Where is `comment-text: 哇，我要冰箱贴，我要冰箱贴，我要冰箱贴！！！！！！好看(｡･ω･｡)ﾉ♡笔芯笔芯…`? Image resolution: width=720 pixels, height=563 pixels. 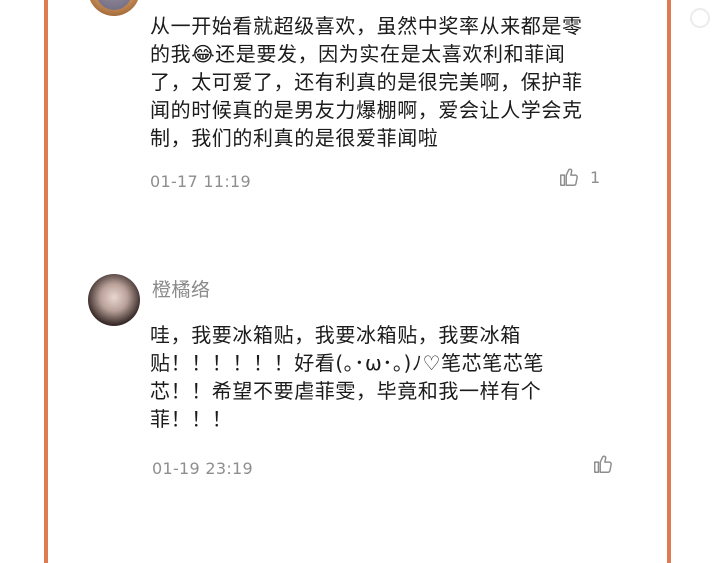 comment-text: 哇，我要冰箱贴，我要冰箱贴，我要冰箱贴！！！！！！好看(｡･ω･｡)ﾉ♡笔芯笔芯… is located at coordinates (347, 377).